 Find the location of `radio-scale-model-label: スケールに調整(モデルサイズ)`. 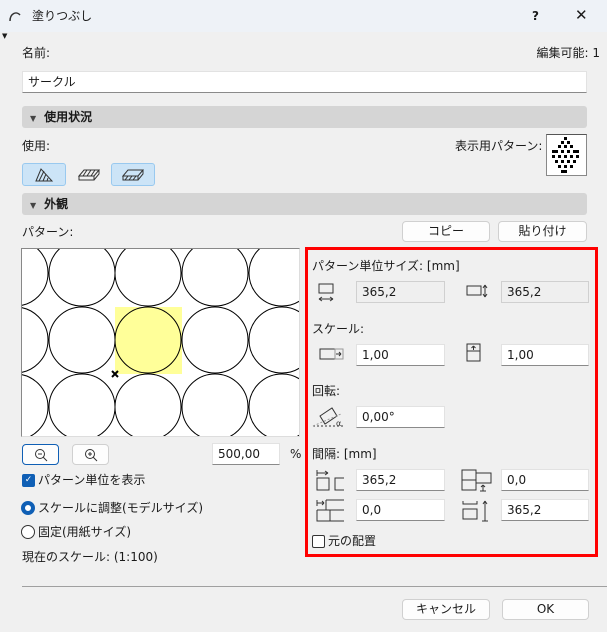

radio-scale-model-label: スケールに調整(モデルサイズ) is located at coordinates (121, 508).